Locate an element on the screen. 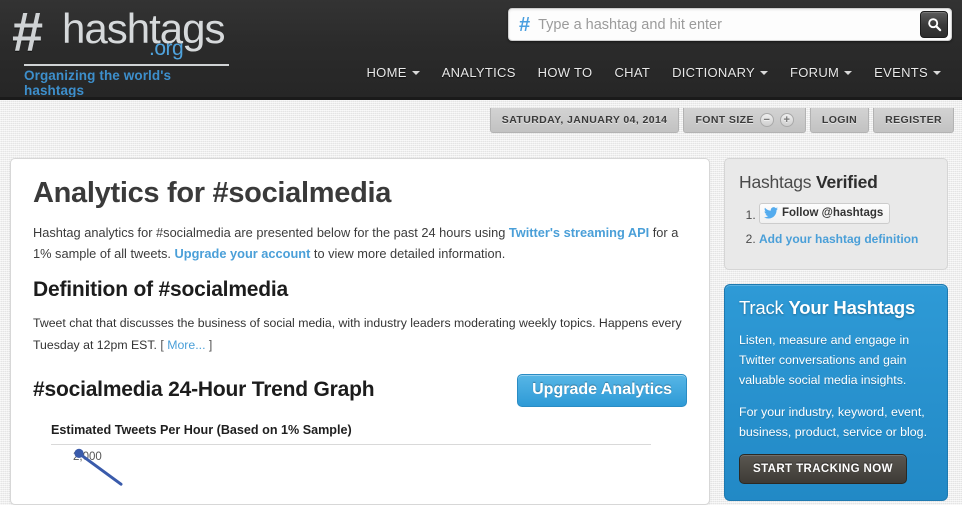  font-increase-icon: + is located at coordinates (786, 120).